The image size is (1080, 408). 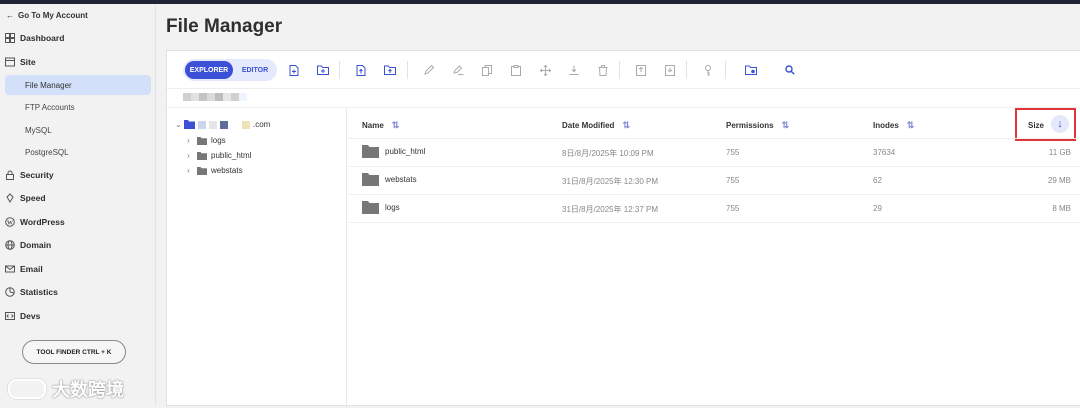 I want to click on move-icon, so click(x=545, y=70).